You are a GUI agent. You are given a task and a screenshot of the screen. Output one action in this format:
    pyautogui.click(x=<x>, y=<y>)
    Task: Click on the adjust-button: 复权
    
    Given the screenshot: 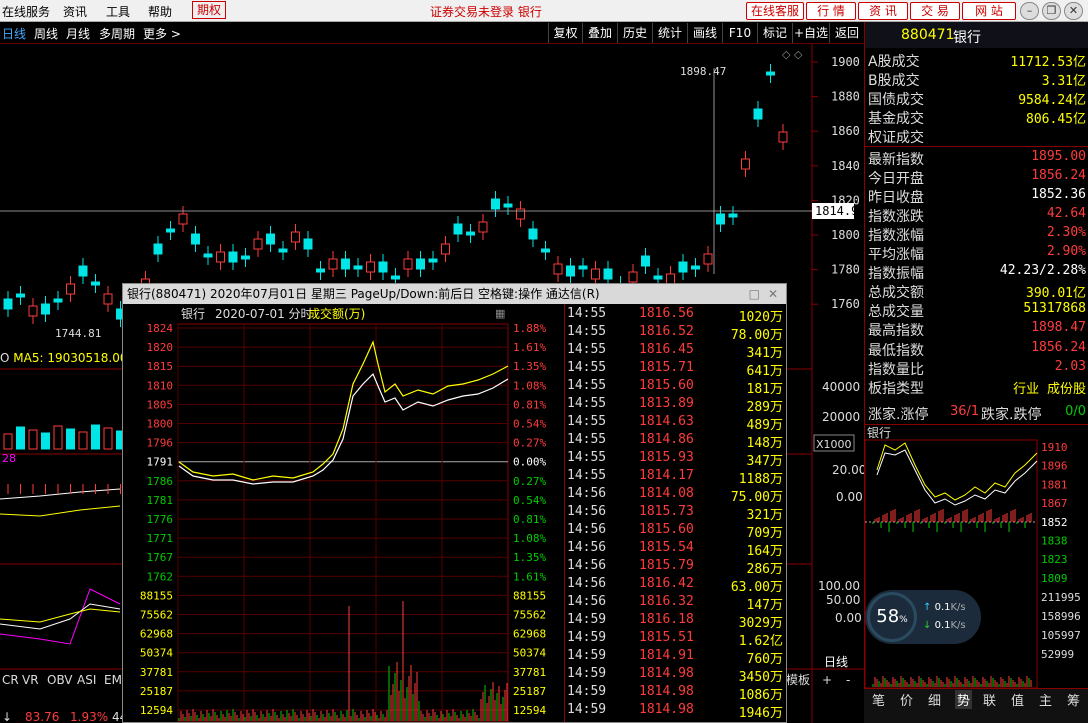 What is the action you would take?
    pyautogui.click(x=565, y=33)
    